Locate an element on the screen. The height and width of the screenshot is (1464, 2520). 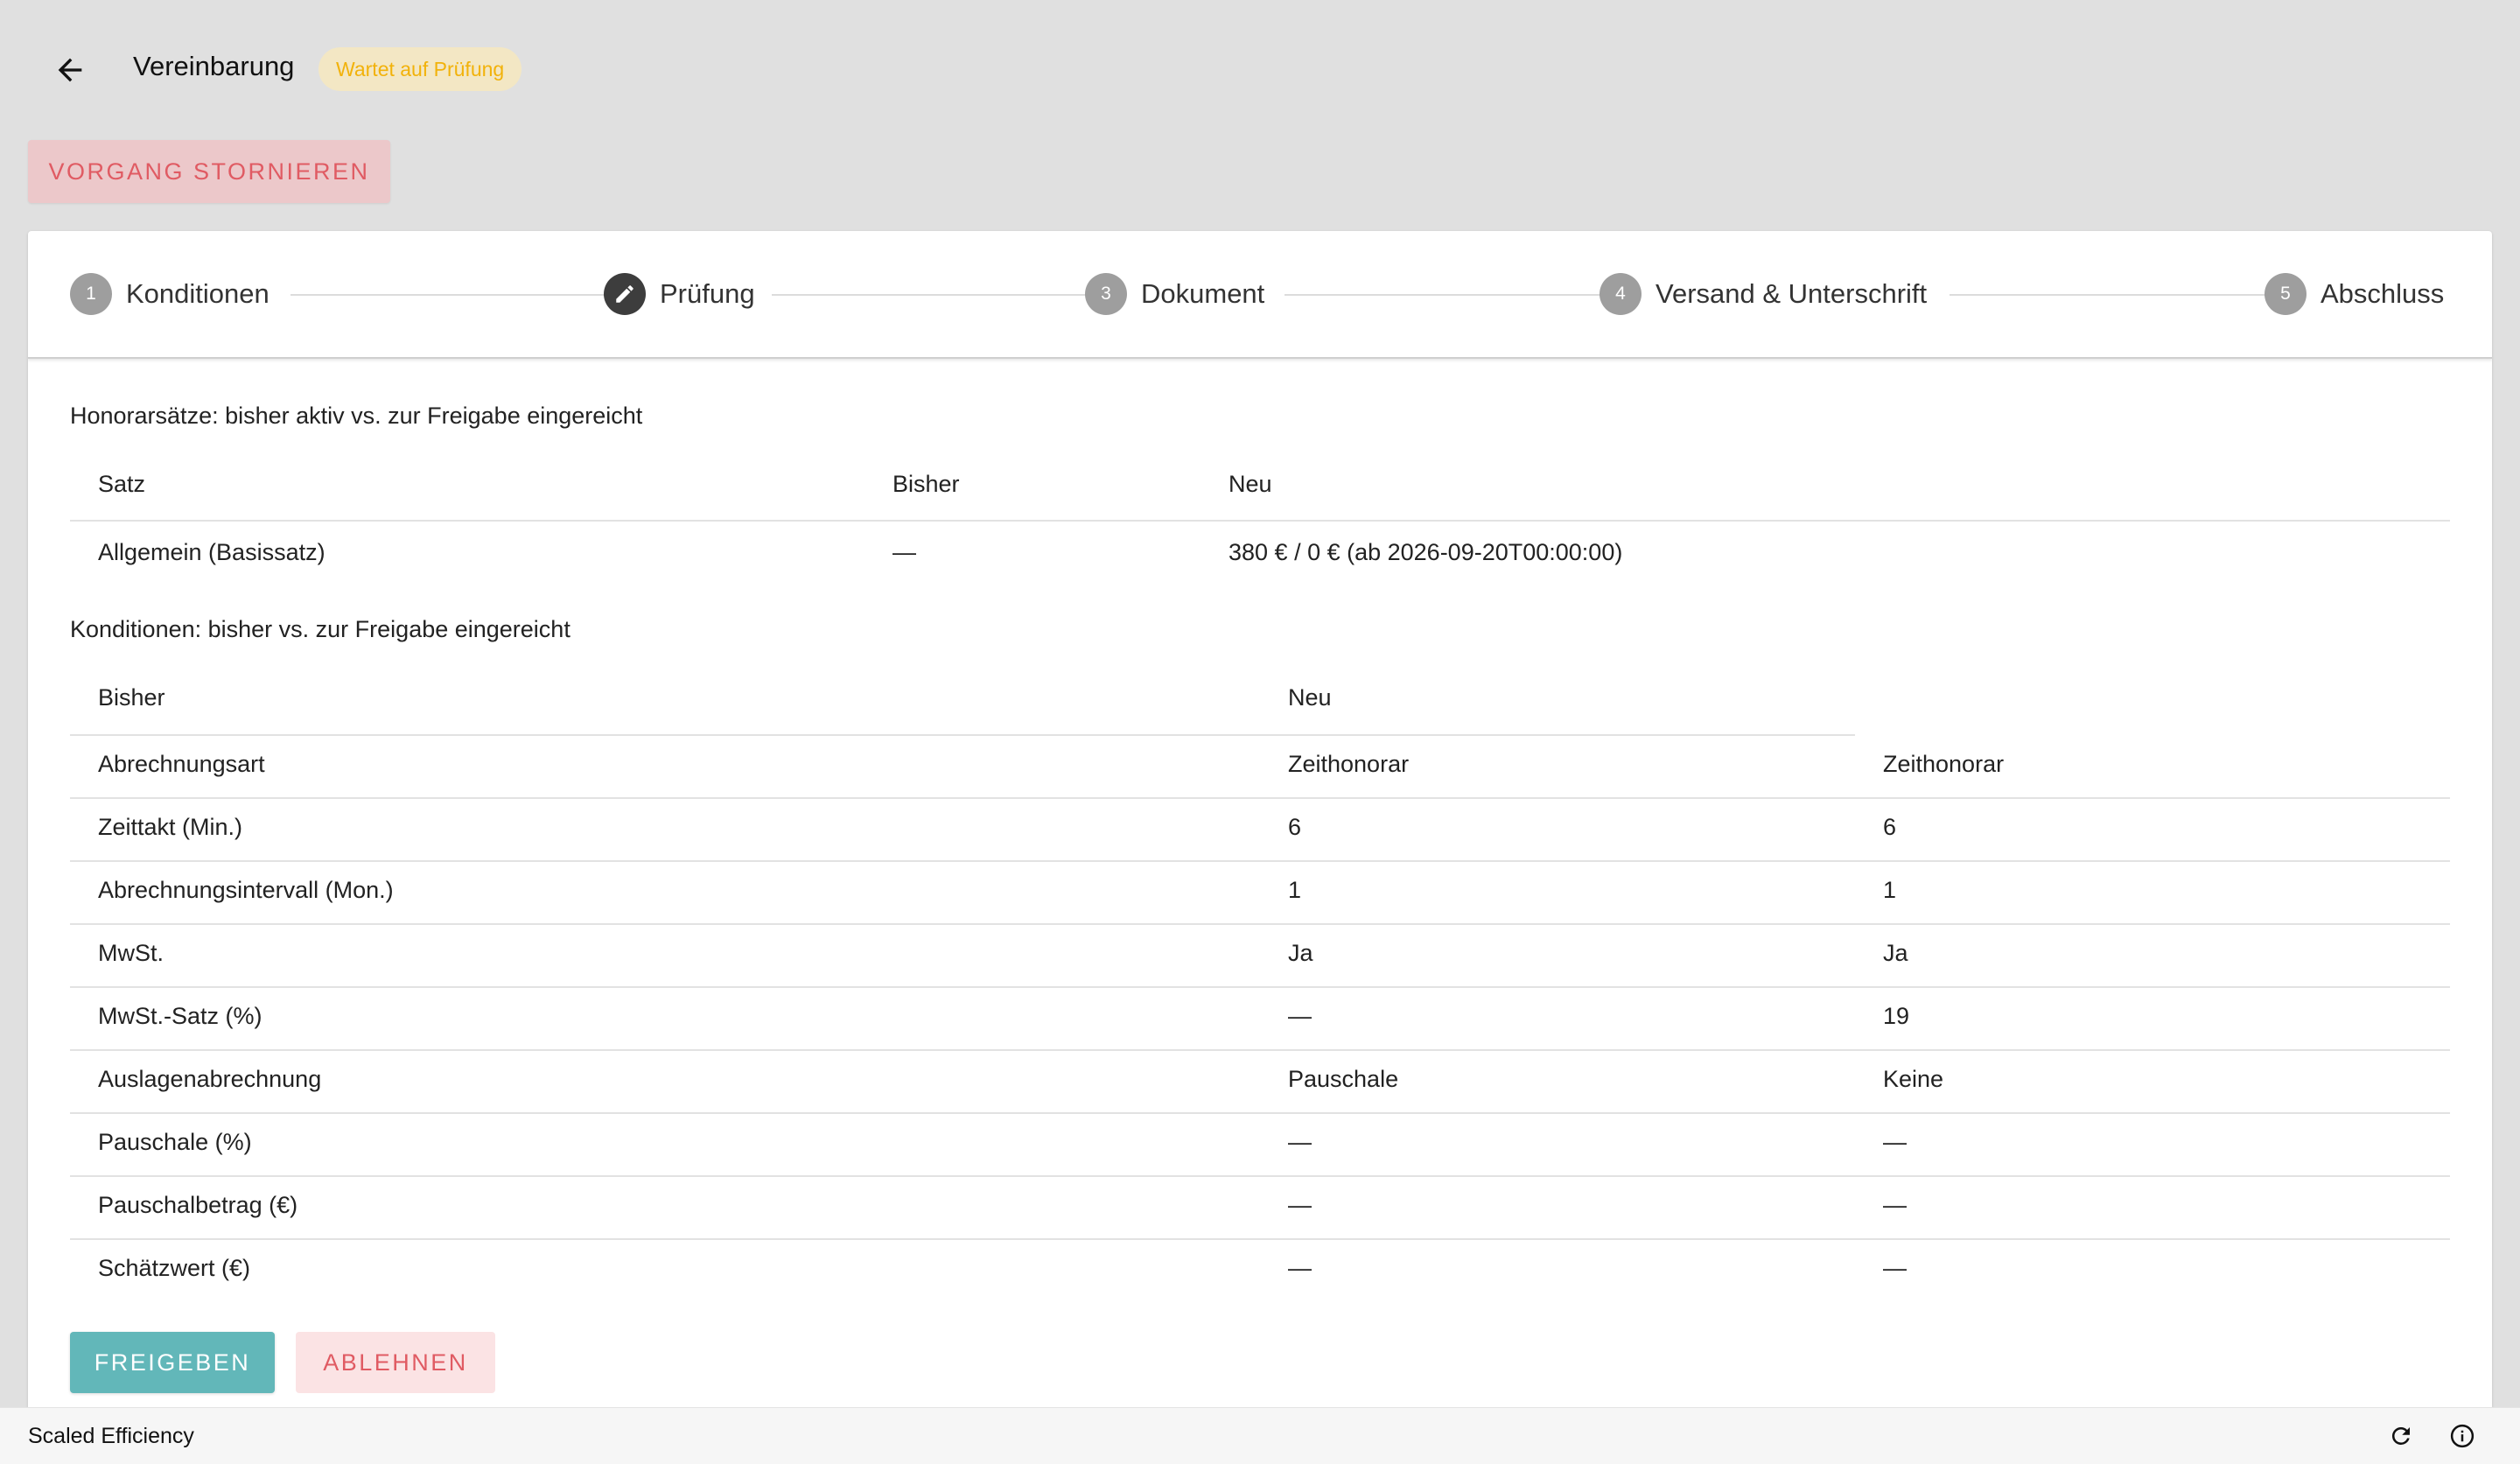
conditions-header-bisher: Bisher is located at coordinates (131, 698).